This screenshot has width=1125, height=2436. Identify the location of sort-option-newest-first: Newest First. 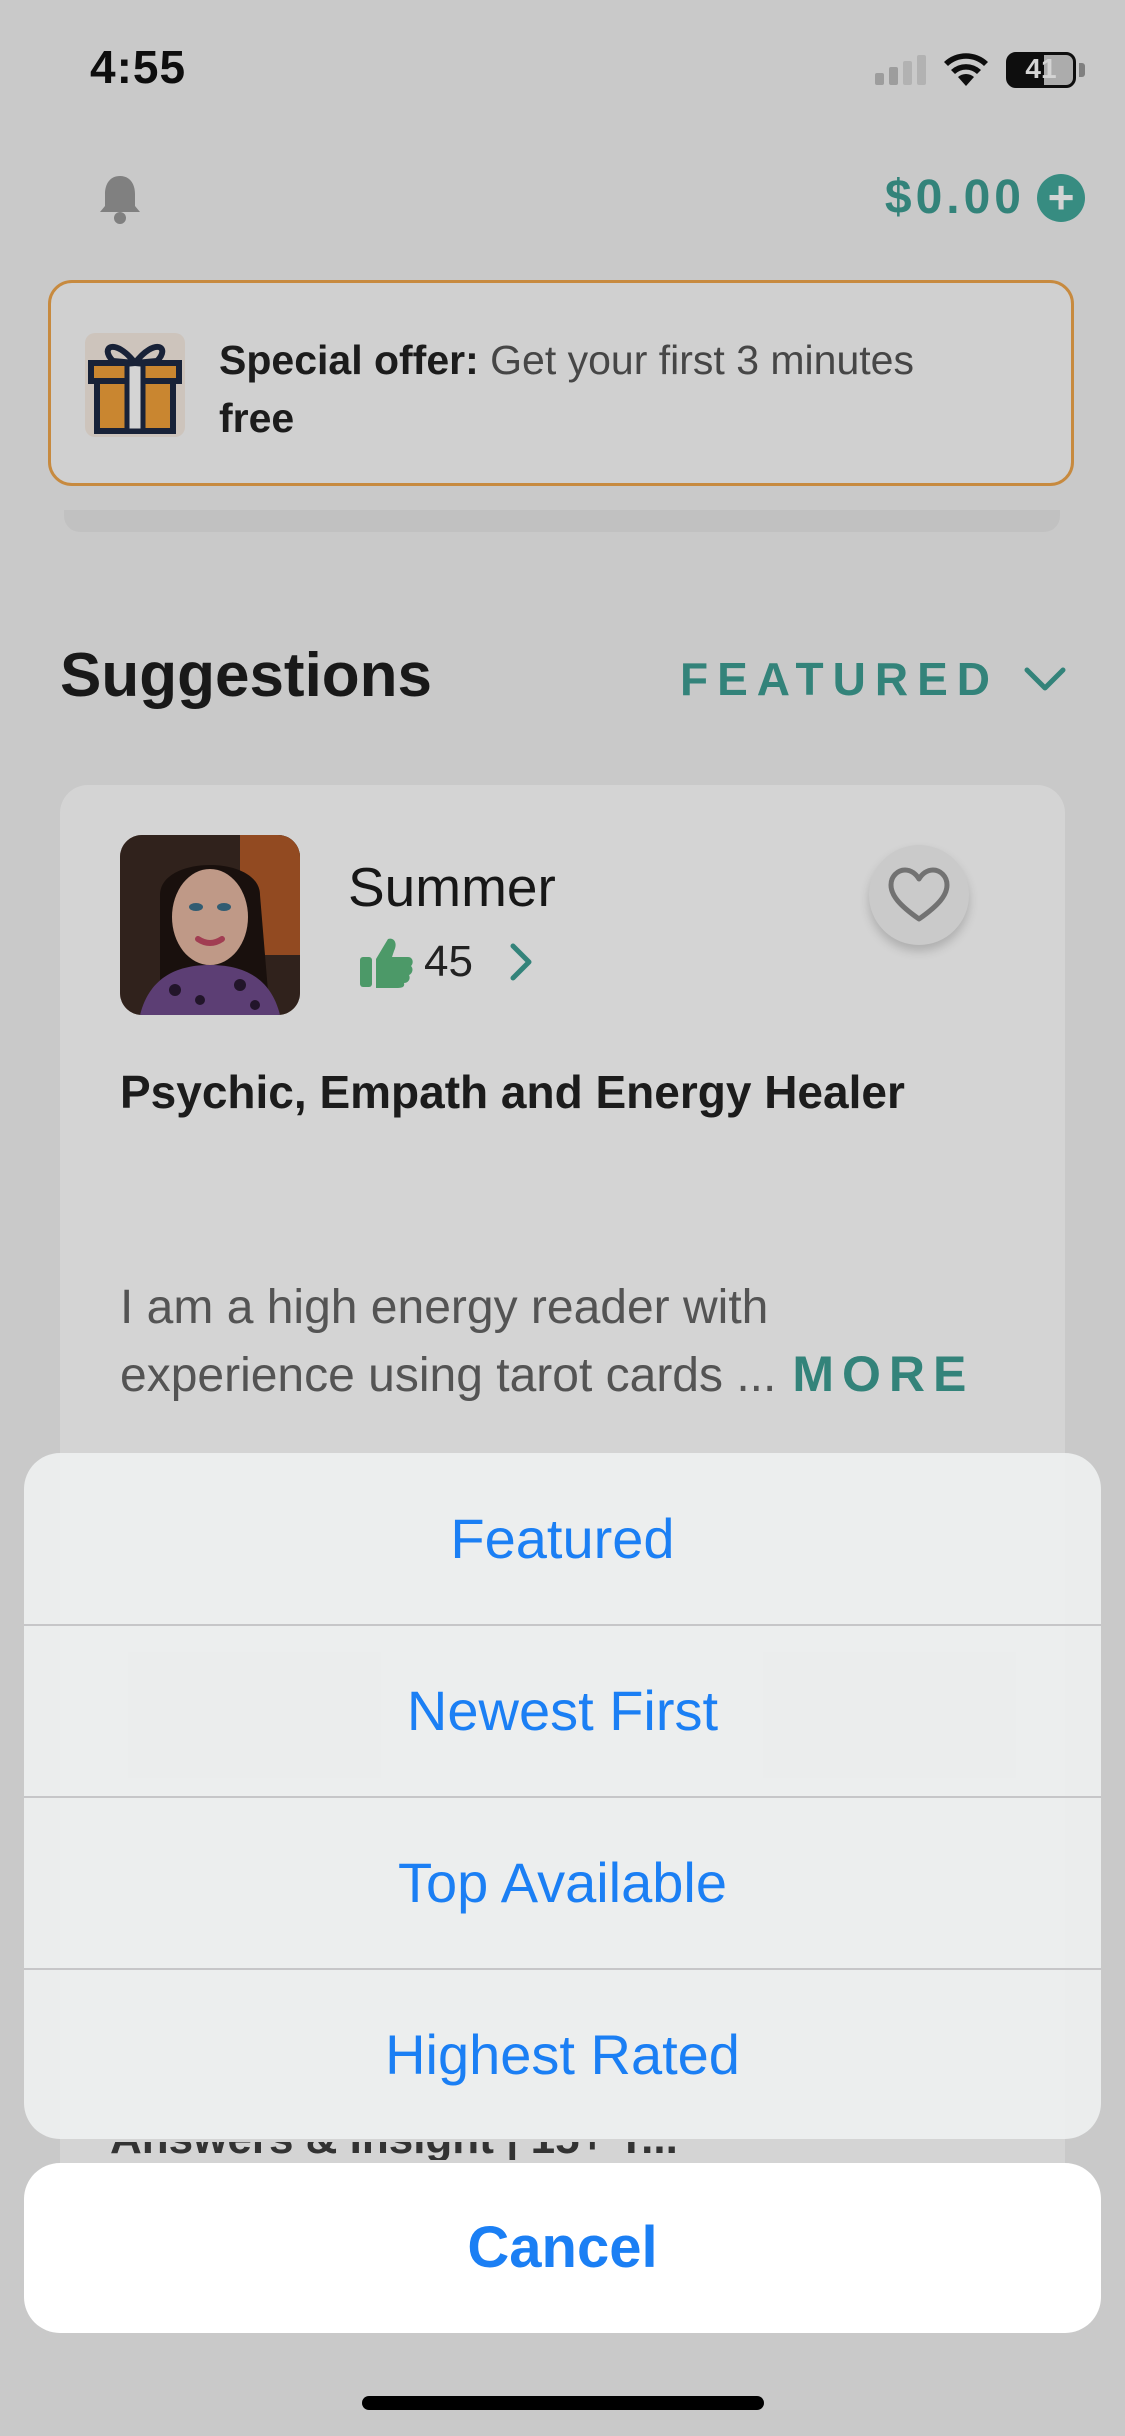
(562, 1711).